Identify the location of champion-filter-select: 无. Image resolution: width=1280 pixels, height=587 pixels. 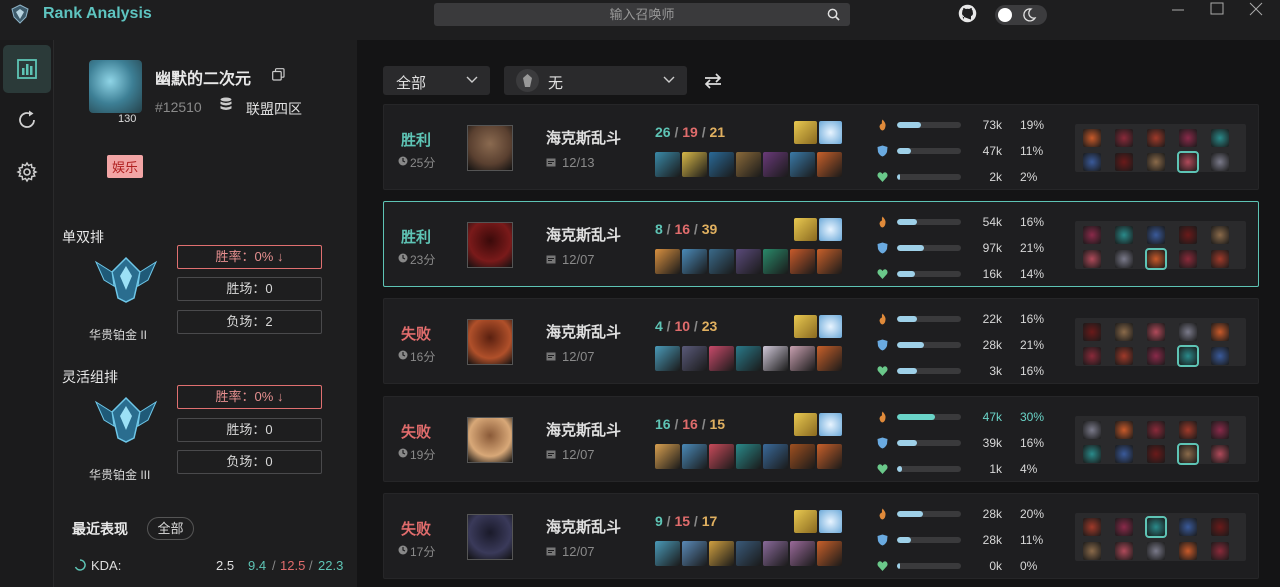
(595, 80).